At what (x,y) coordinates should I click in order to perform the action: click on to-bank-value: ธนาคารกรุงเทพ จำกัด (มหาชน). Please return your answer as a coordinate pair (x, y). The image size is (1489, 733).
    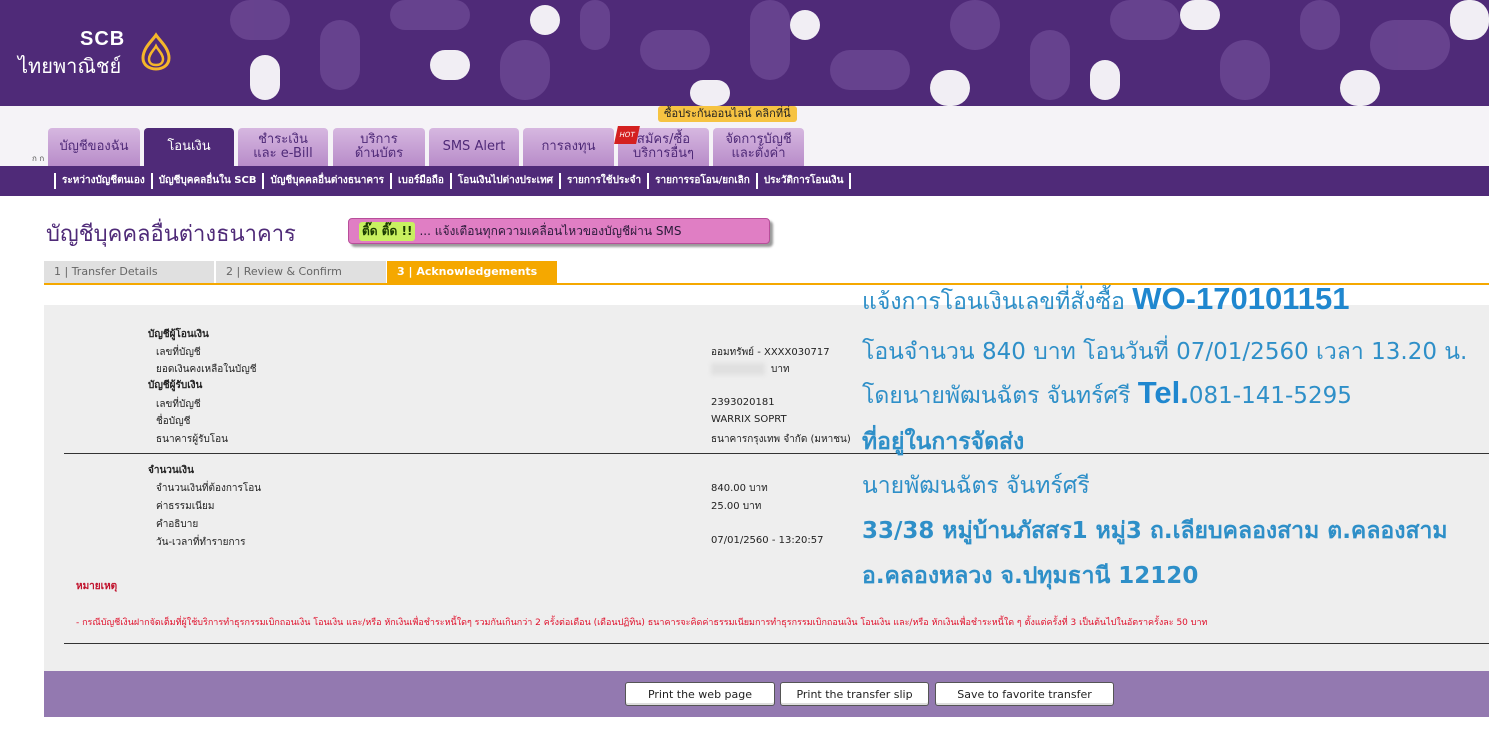
    Looking at the image, I should click on (781, 439).